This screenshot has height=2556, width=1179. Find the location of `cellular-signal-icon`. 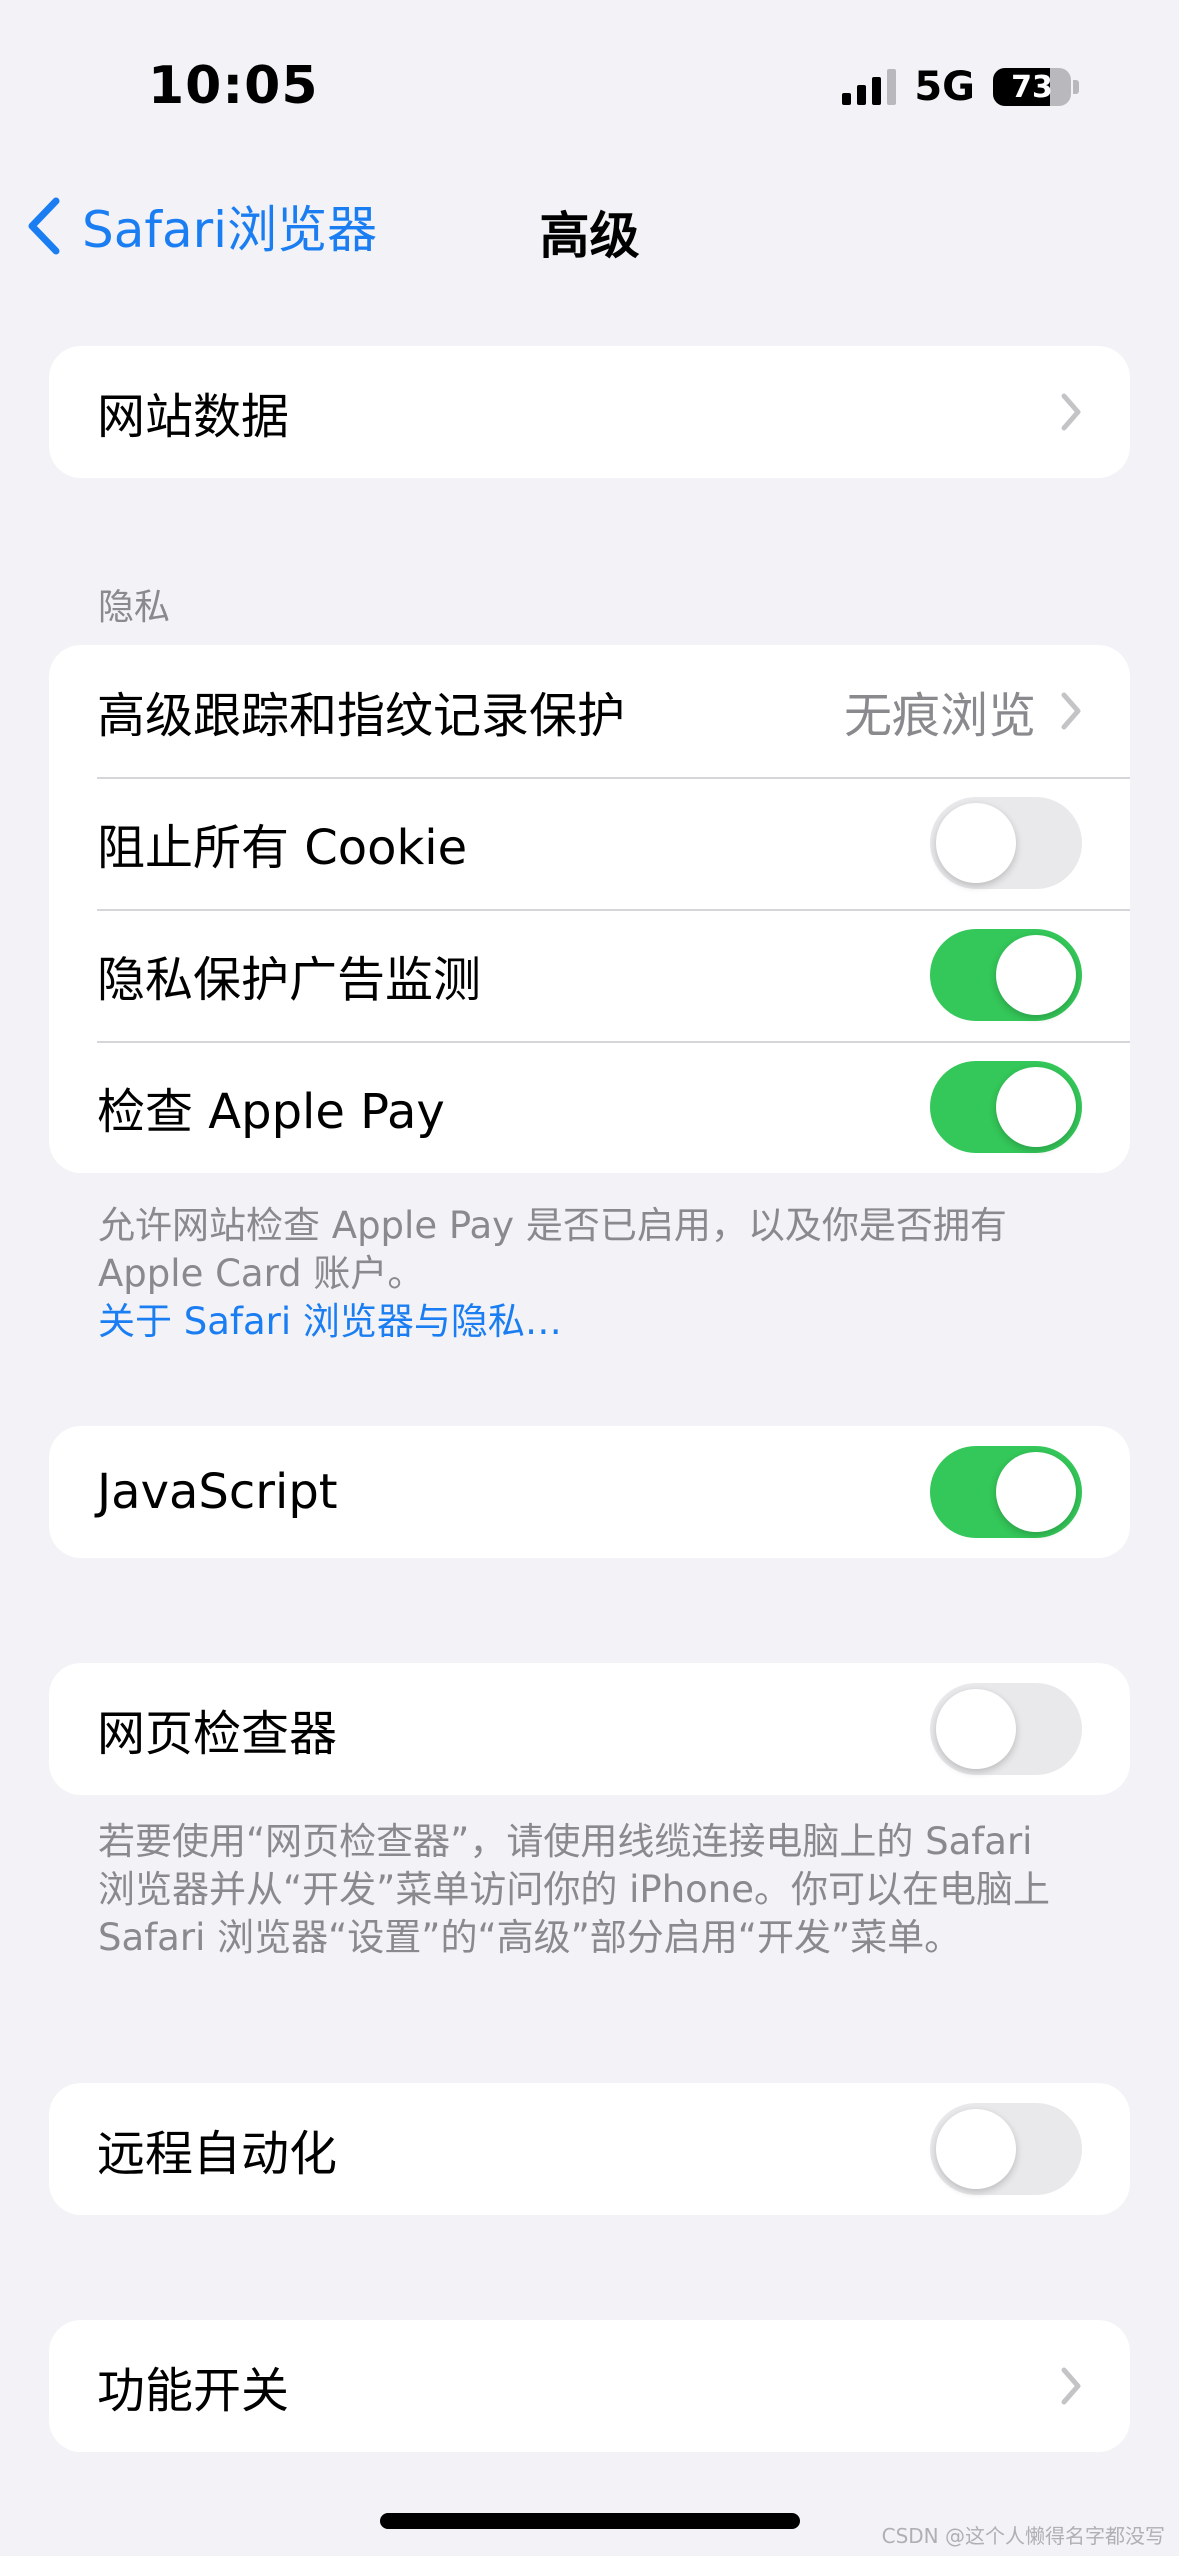

cellular-signal-icon is located at coordinates (869, 87).